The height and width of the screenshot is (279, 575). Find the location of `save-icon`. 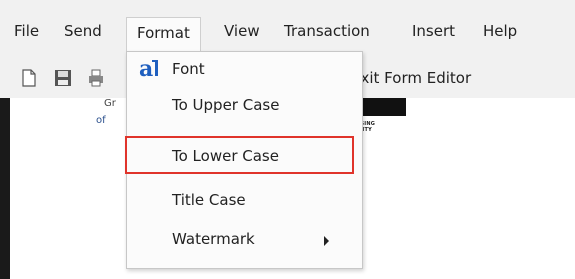

save-icon is located at coordinates (63, 78).